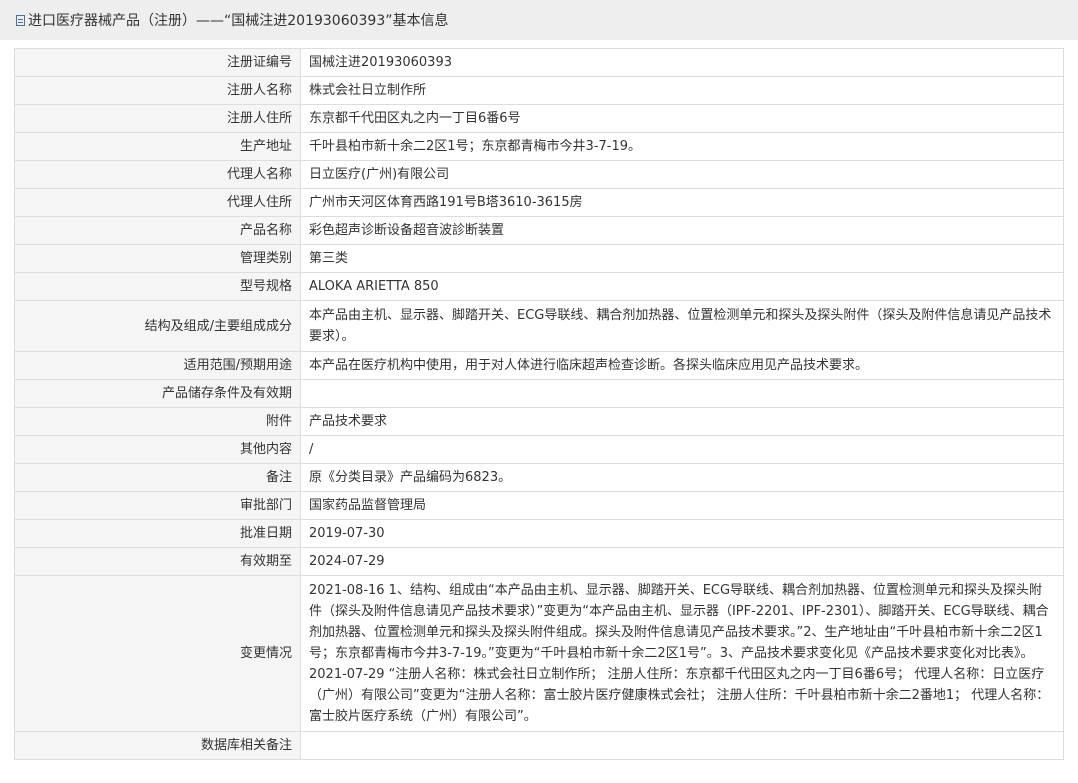 The width and height of the screenshot is (1078, 783). What do you see at coordinates (157, 653) in the screenshot?
I see `row-label: 变更情况` at bounding box center [157, 653].